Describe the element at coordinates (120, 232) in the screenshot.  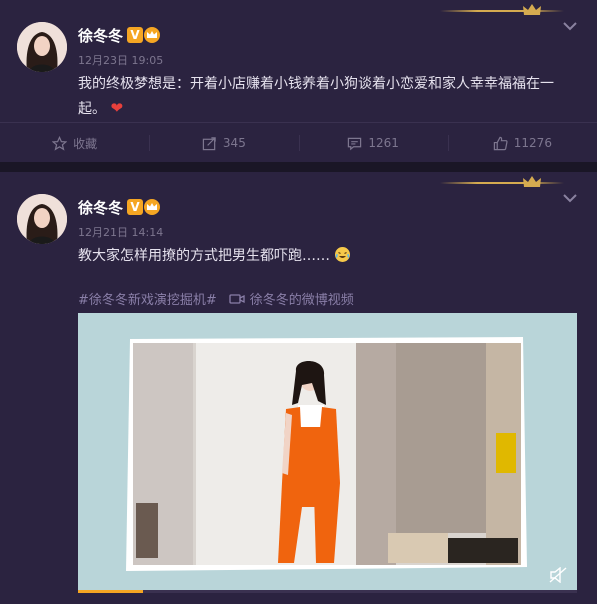
I see `post-timestamp: 12月21日 14:14` at that location.